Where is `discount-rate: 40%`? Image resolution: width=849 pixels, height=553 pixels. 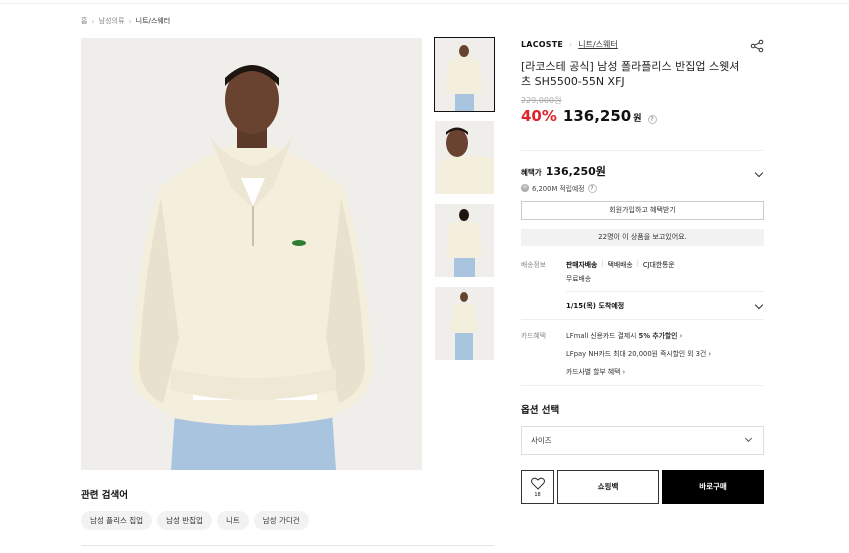
discount-rate: 40% is located at coordinates (539, 116).